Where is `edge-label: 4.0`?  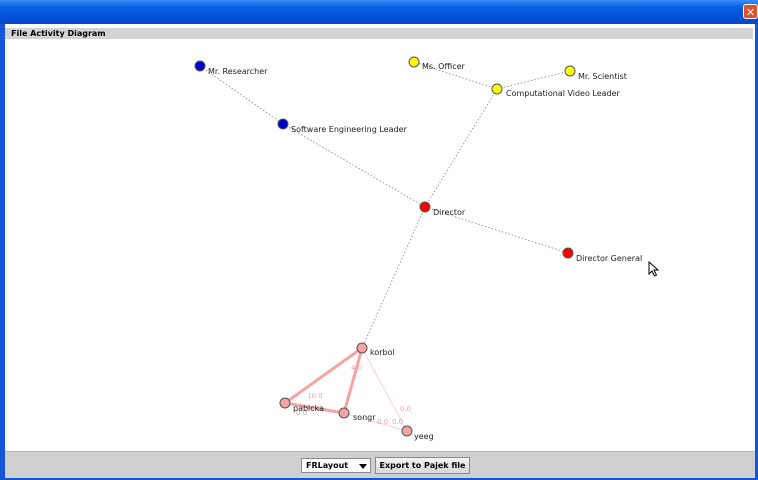 edge-label: 4.0 is located at coordinates (356, 368).